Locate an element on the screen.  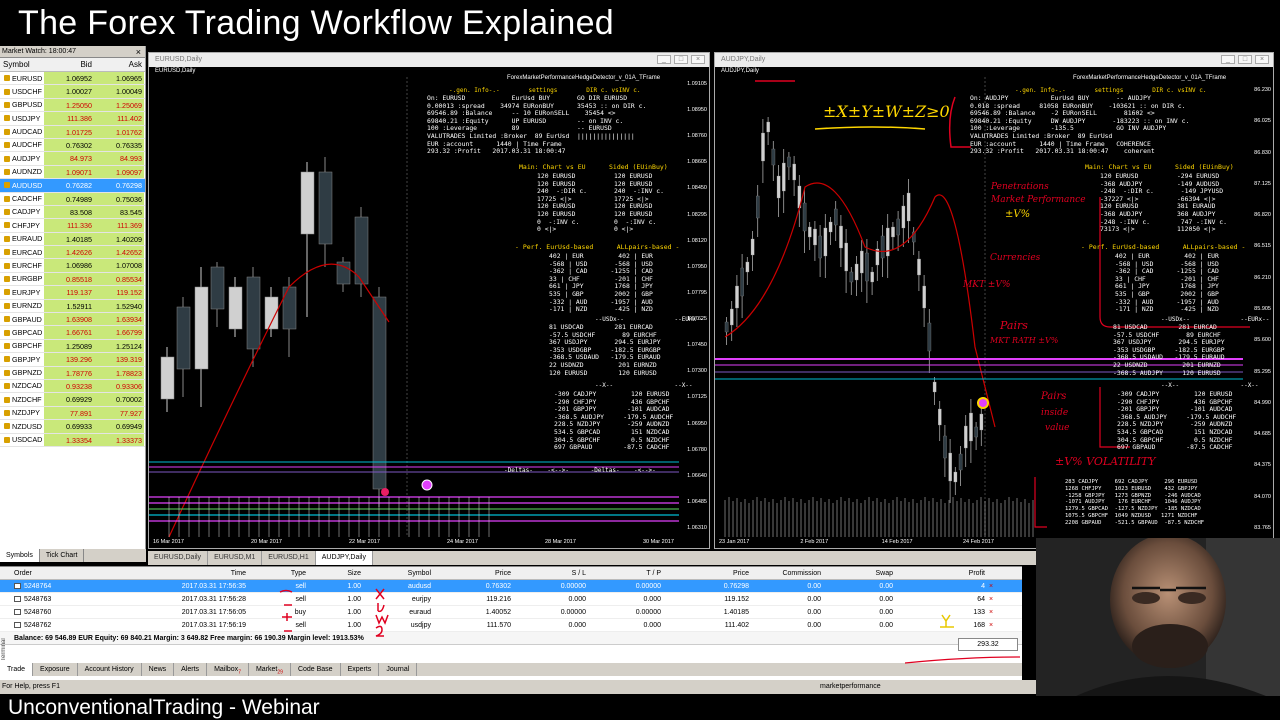
symbol-row: NZDCAD 0.93238 0.93306 is located at coordinates (72, 386).